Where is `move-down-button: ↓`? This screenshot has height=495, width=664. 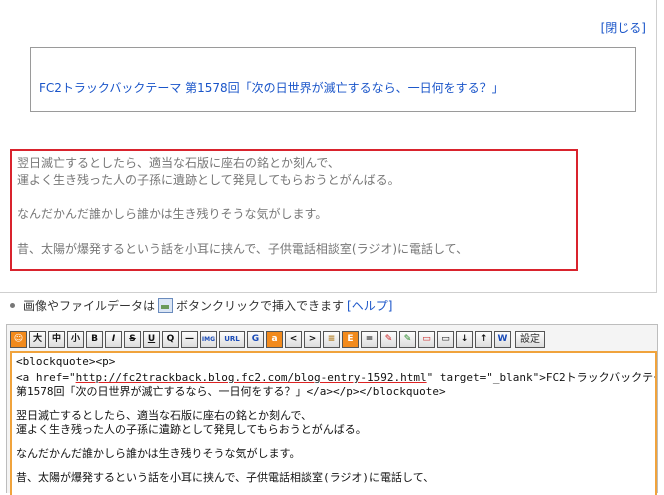
move-down-button: ↓ is located at coordinates (464, 339).